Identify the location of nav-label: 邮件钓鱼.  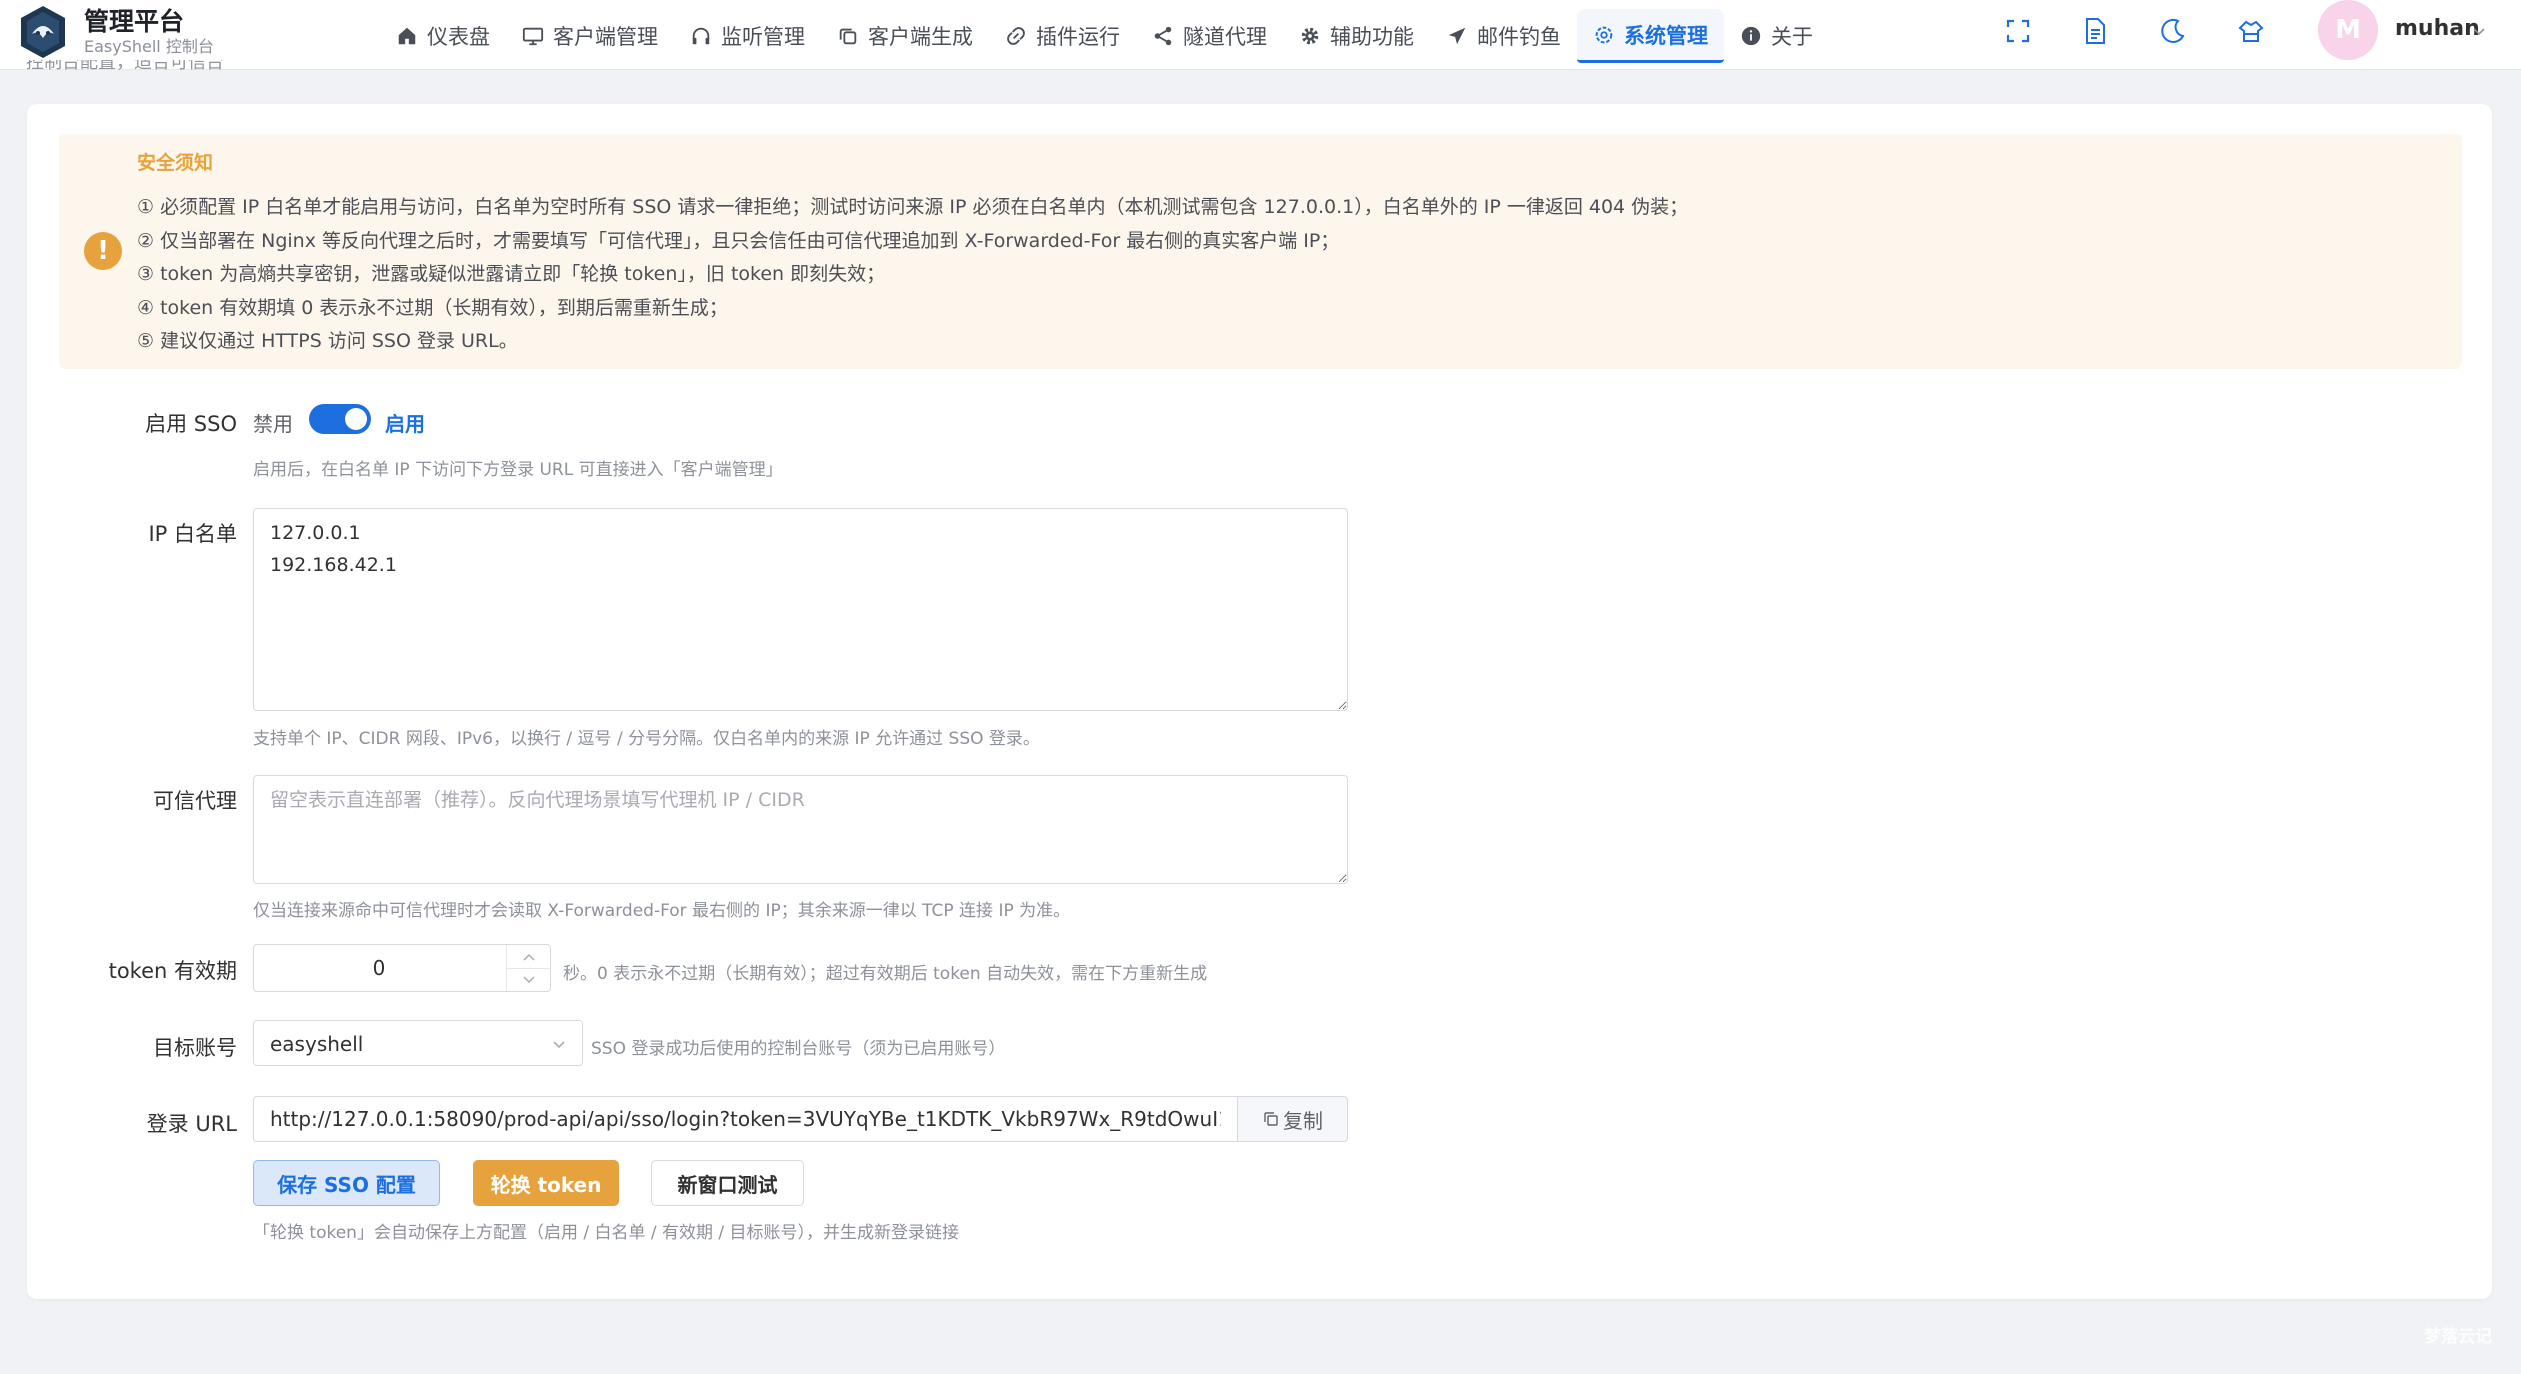
(1519, 37).